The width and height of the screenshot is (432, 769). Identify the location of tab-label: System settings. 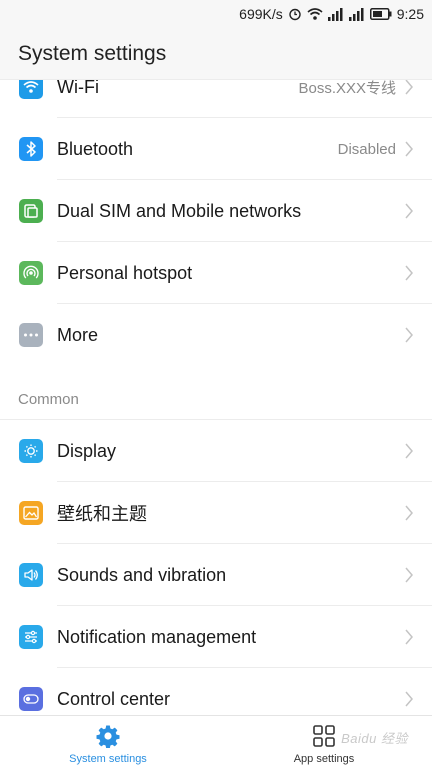
(108, 759).